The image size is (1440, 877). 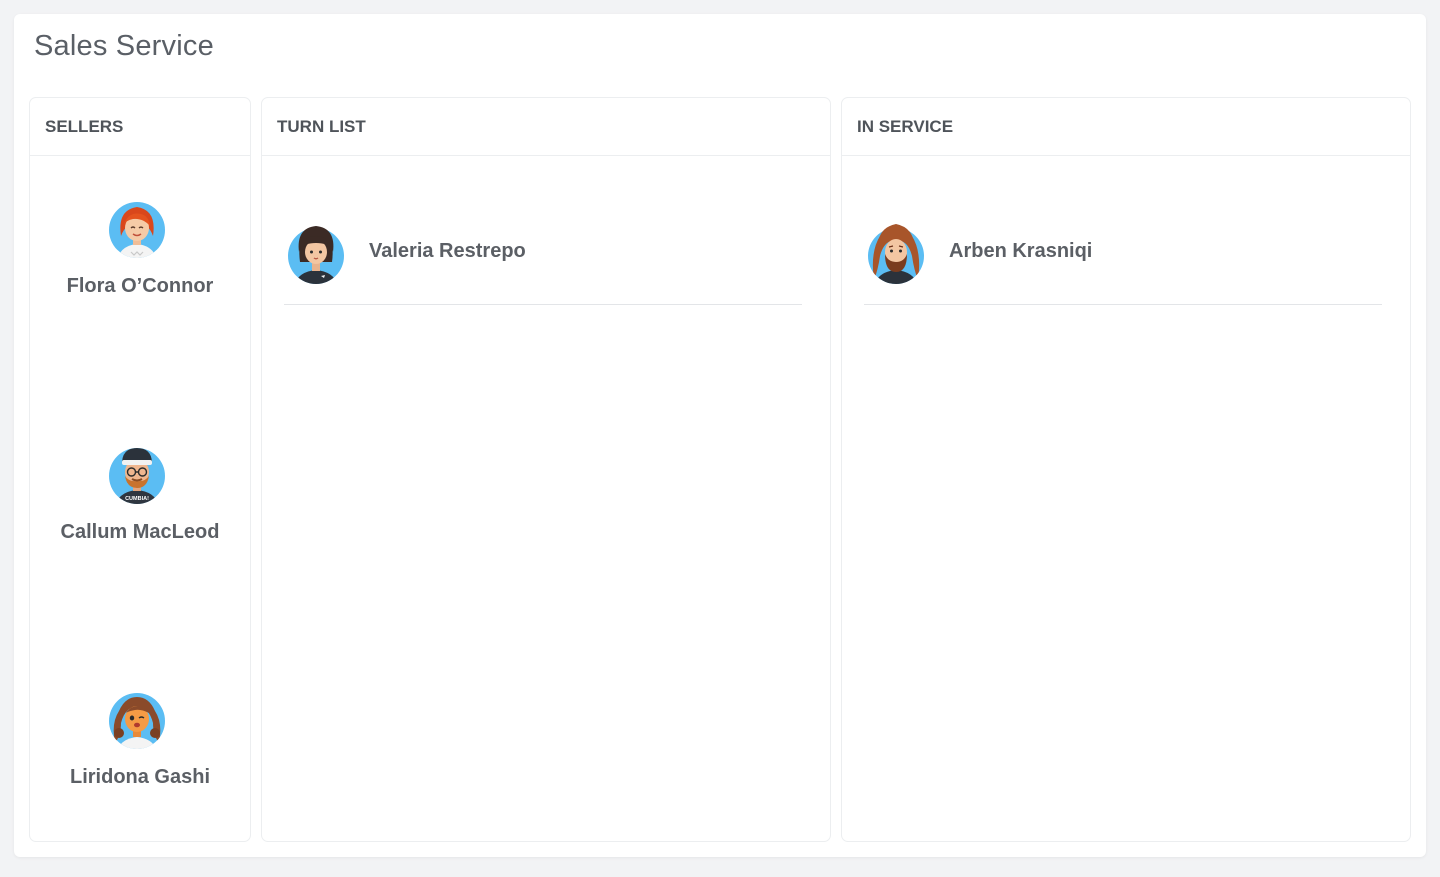 I want to click on seller-item-flora: Flora O’Connor, so click(x=140, y=263).